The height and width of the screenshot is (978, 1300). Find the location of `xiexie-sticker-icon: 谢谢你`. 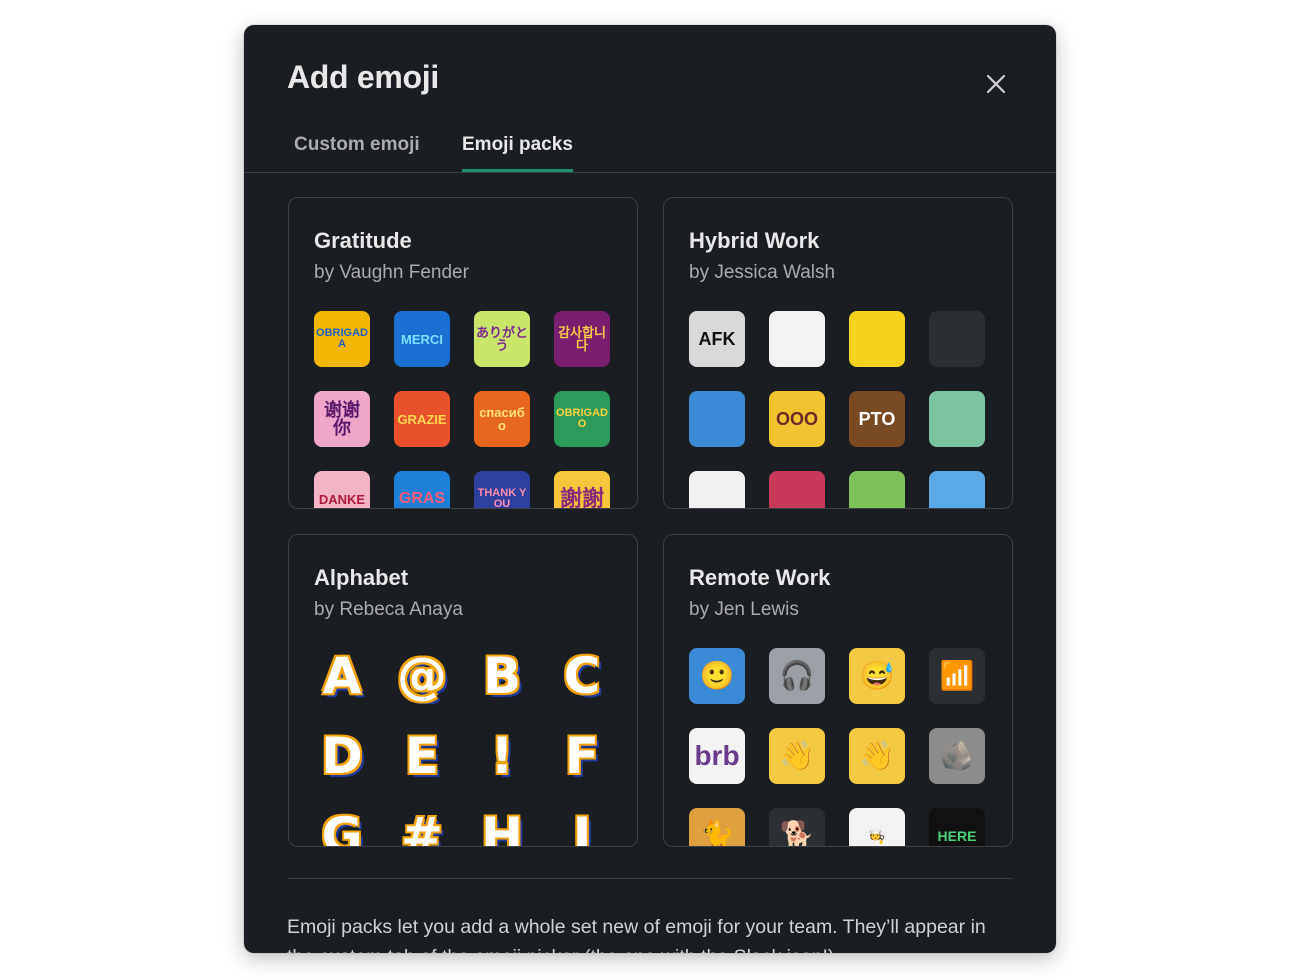

xiexie-sticker-icon: 谢谢你 is located at coordinates (342, 419).